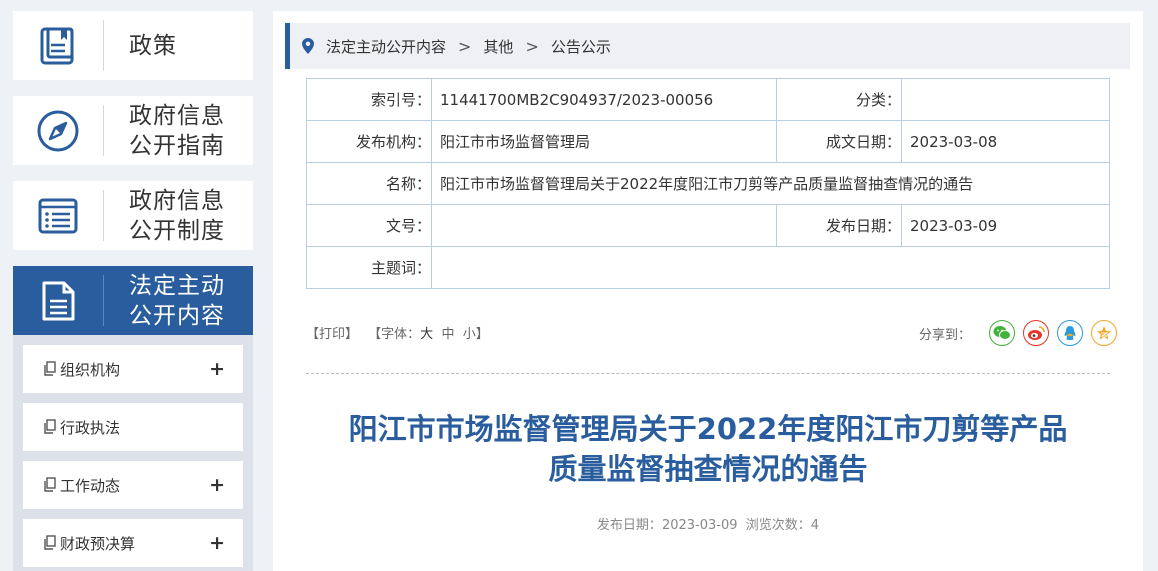 The width and height of the screenshot is (1158, 571). I want to click on compass-icon, so click(58, 130).